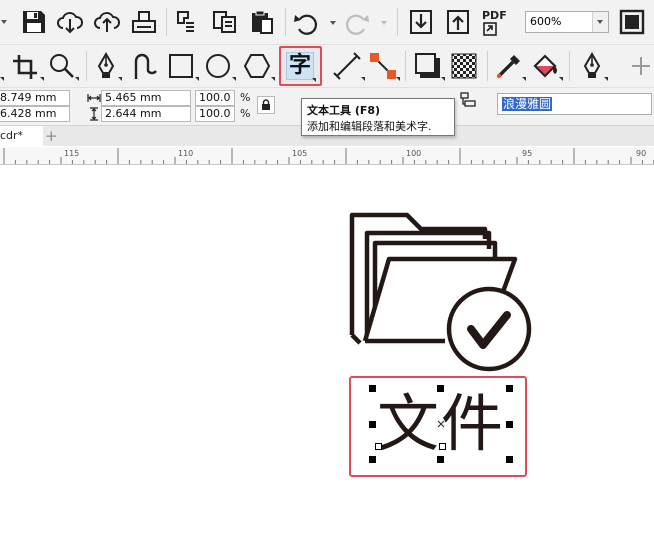 This screenshot has width=654, height=545. I want to click on x-position-field: 8.749 mm, so click(35, 98).